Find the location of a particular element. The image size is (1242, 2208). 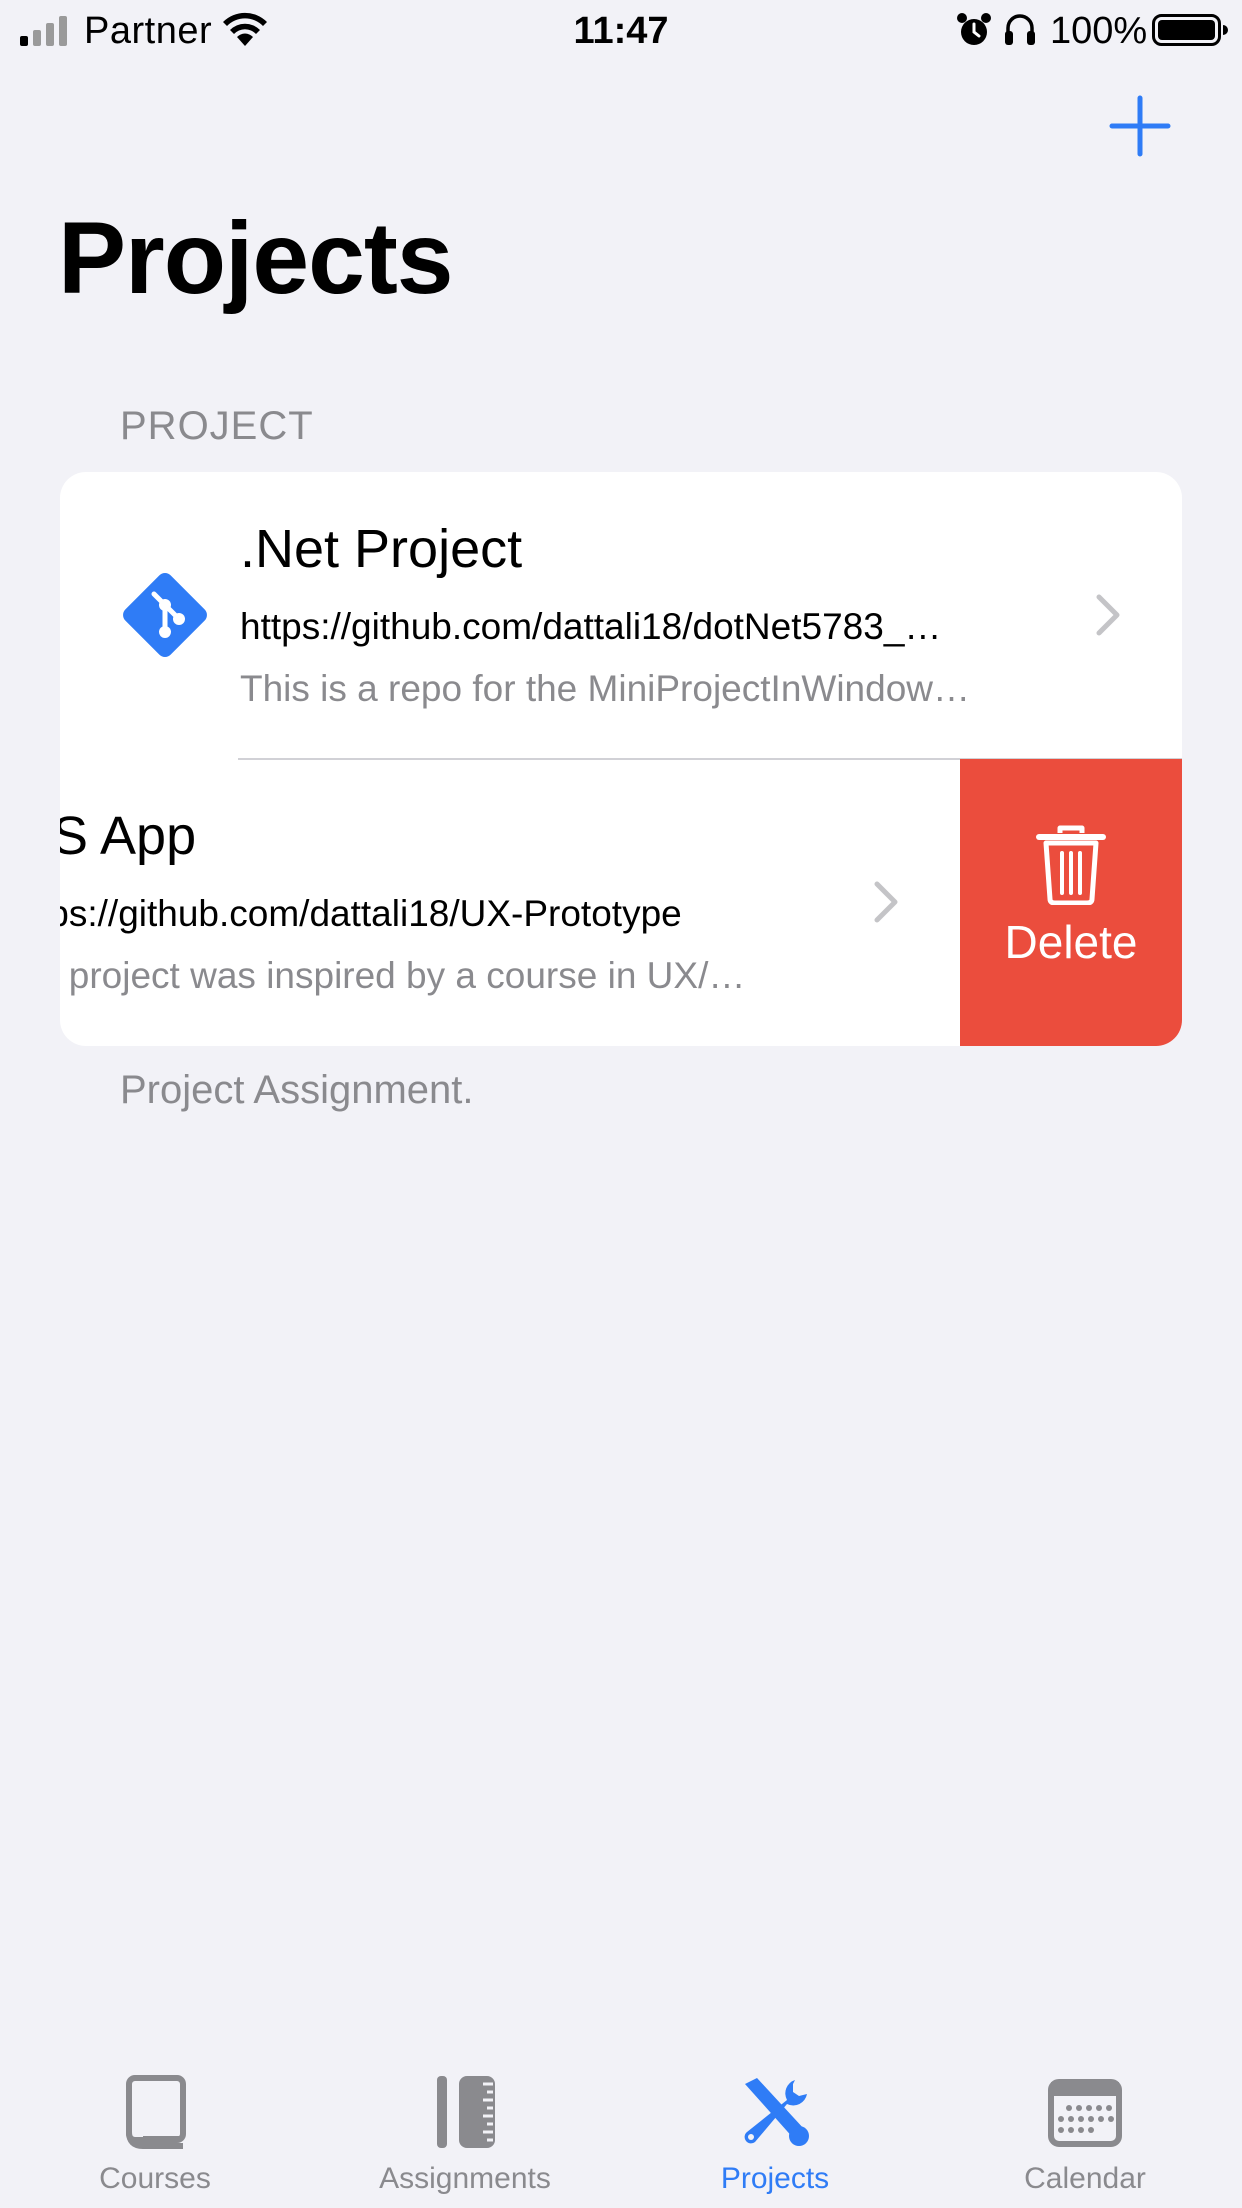

git-icon is located at coordinates (165, 615).